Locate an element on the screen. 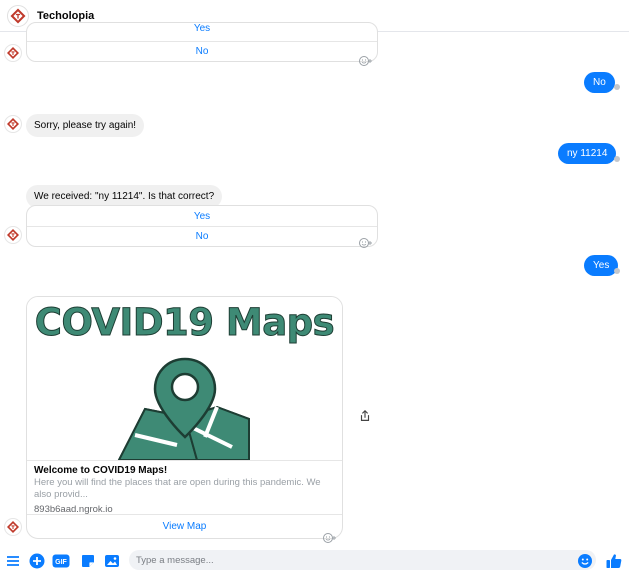  share-icon is located at coordinates (365, 416).